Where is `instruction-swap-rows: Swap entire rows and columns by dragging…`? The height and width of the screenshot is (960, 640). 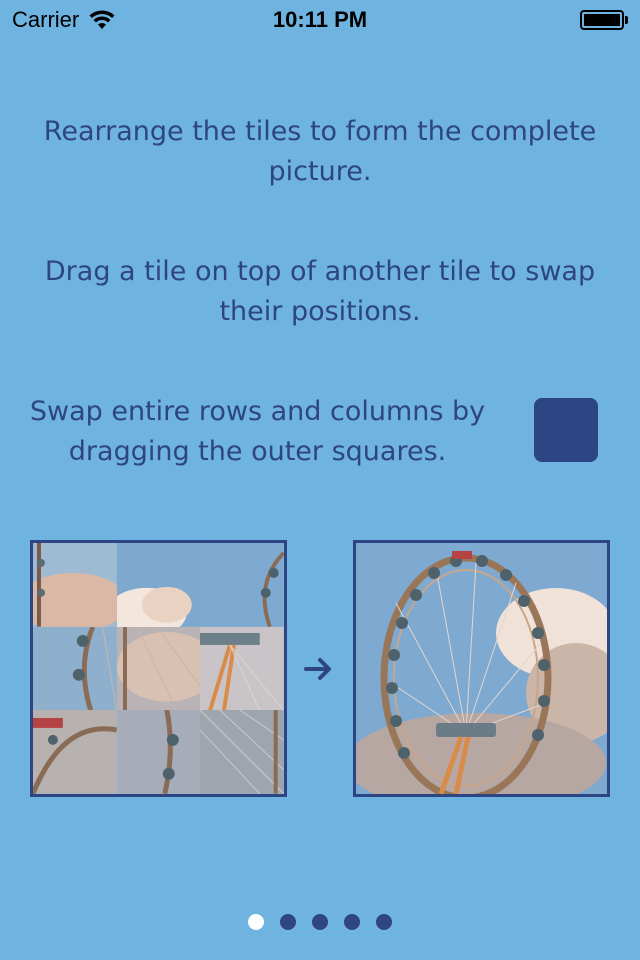
instruction-swap-rows: Swap entire rows and columns by dragging… is located at coordinates (257, 431).